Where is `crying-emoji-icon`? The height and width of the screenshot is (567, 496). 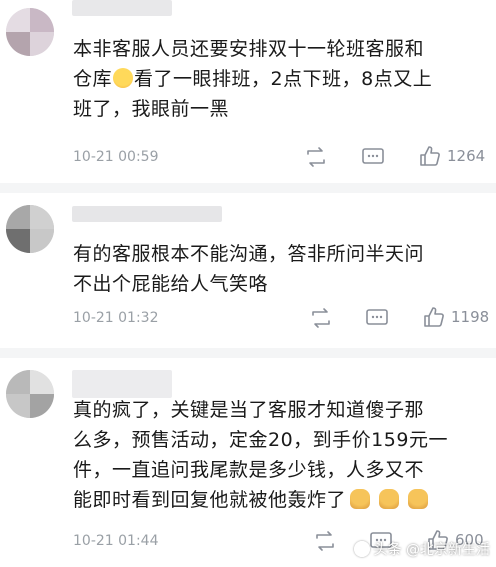
crying-emoji-icon is located at coordinates (123, 78).